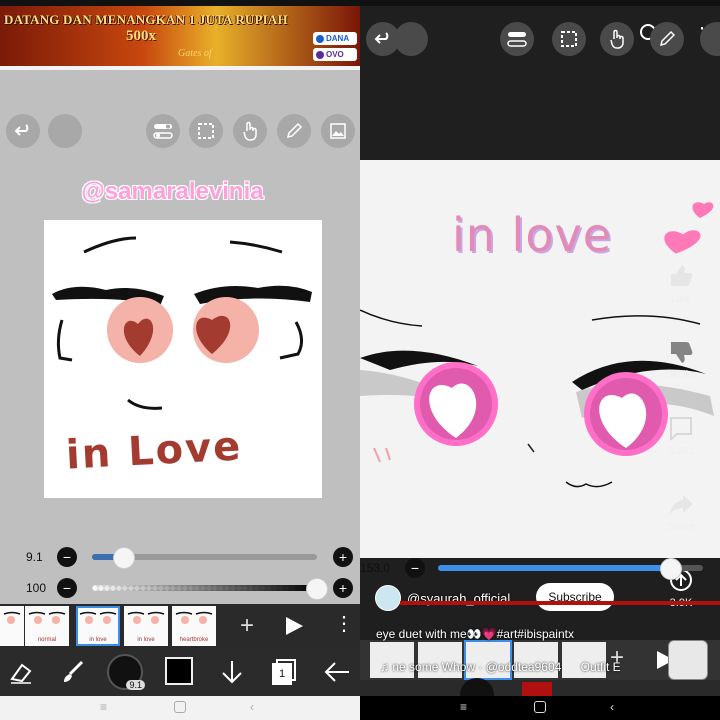 This screenshot has height=720, width=720. I want to click on share-button: Share, so click(681, 511).